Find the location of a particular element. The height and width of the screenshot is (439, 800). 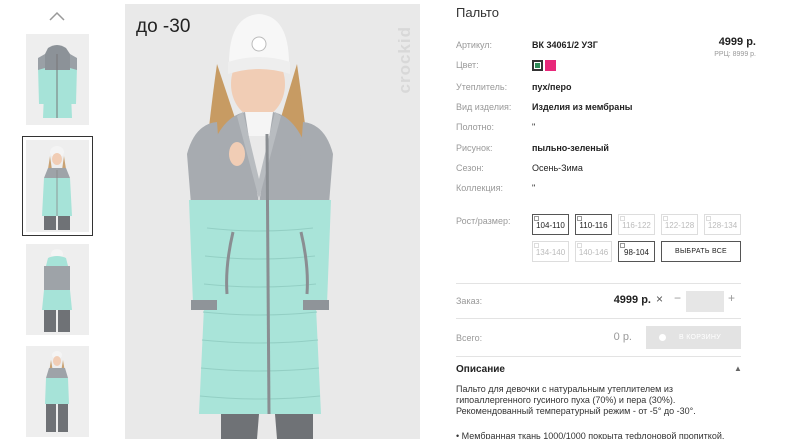

size-option: 110-116 is located at coordinates (593, 224).